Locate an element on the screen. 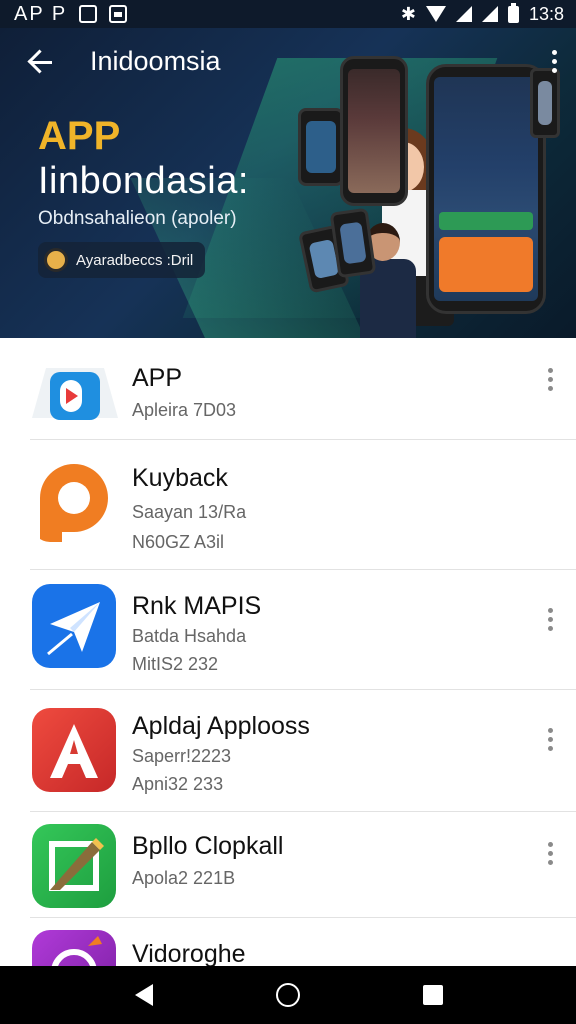 The width and height of the screenshot is (576, 1024). status-bar: AP P ✱ 13:8 is located at coordinates (288, 14).